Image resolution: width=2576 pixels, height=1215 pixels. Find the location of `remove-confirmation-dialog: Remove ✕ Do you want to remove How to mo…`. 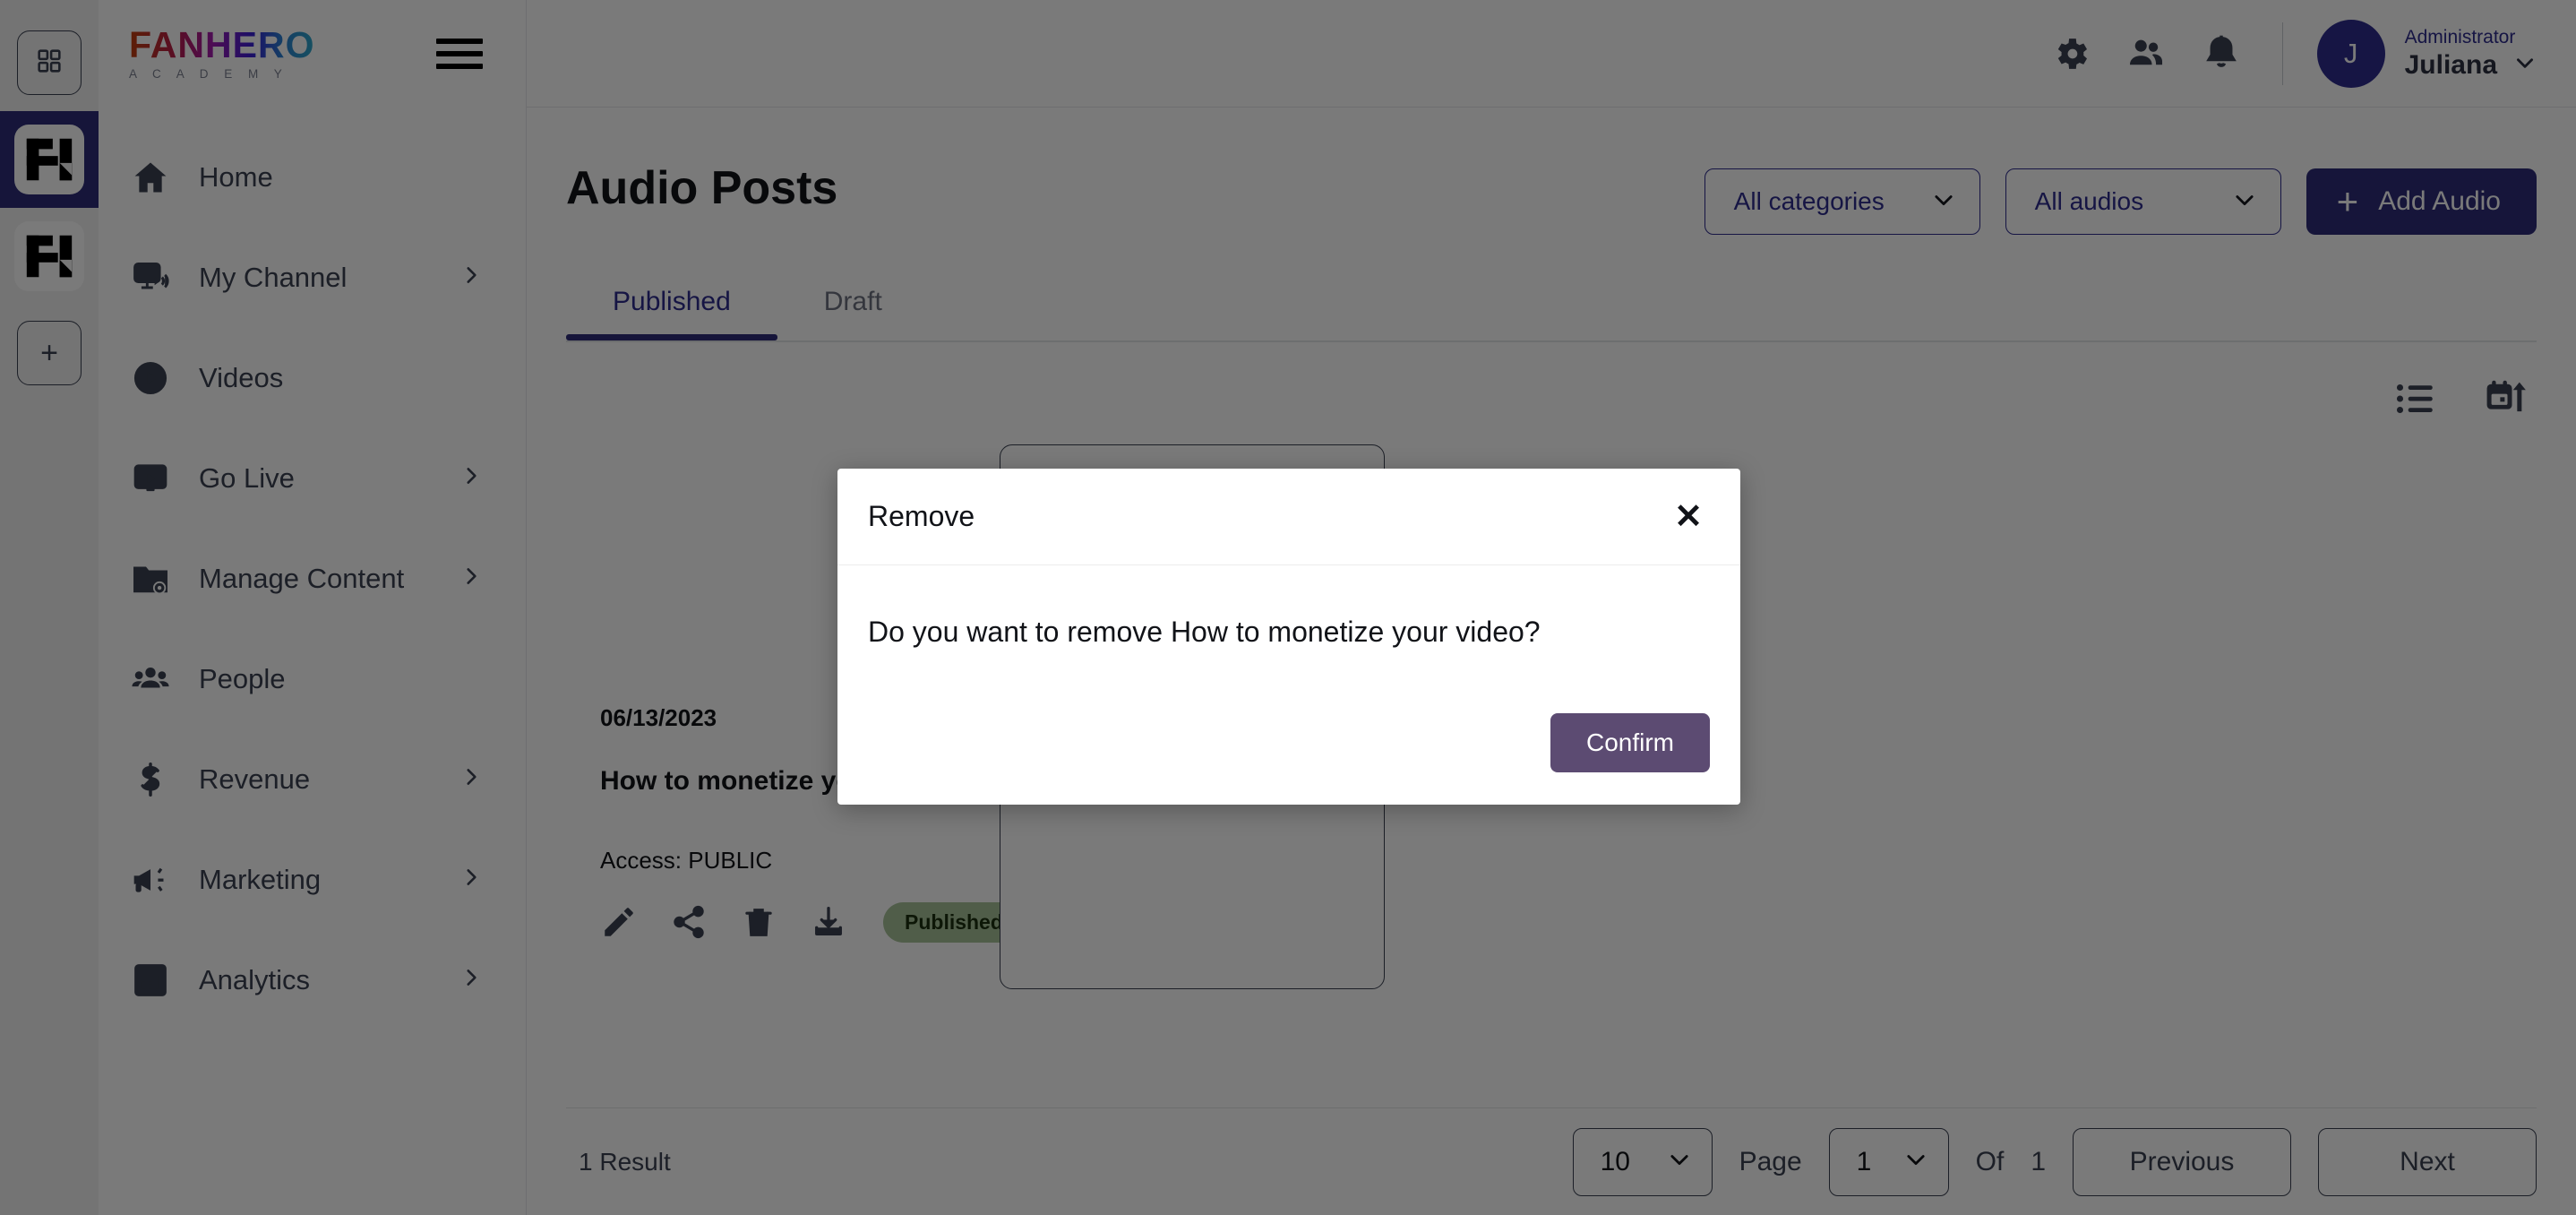

remove-confirmation-dialog: Remove ✕ Do you want to remove How to mo… is located at coordinates (1288, 637).